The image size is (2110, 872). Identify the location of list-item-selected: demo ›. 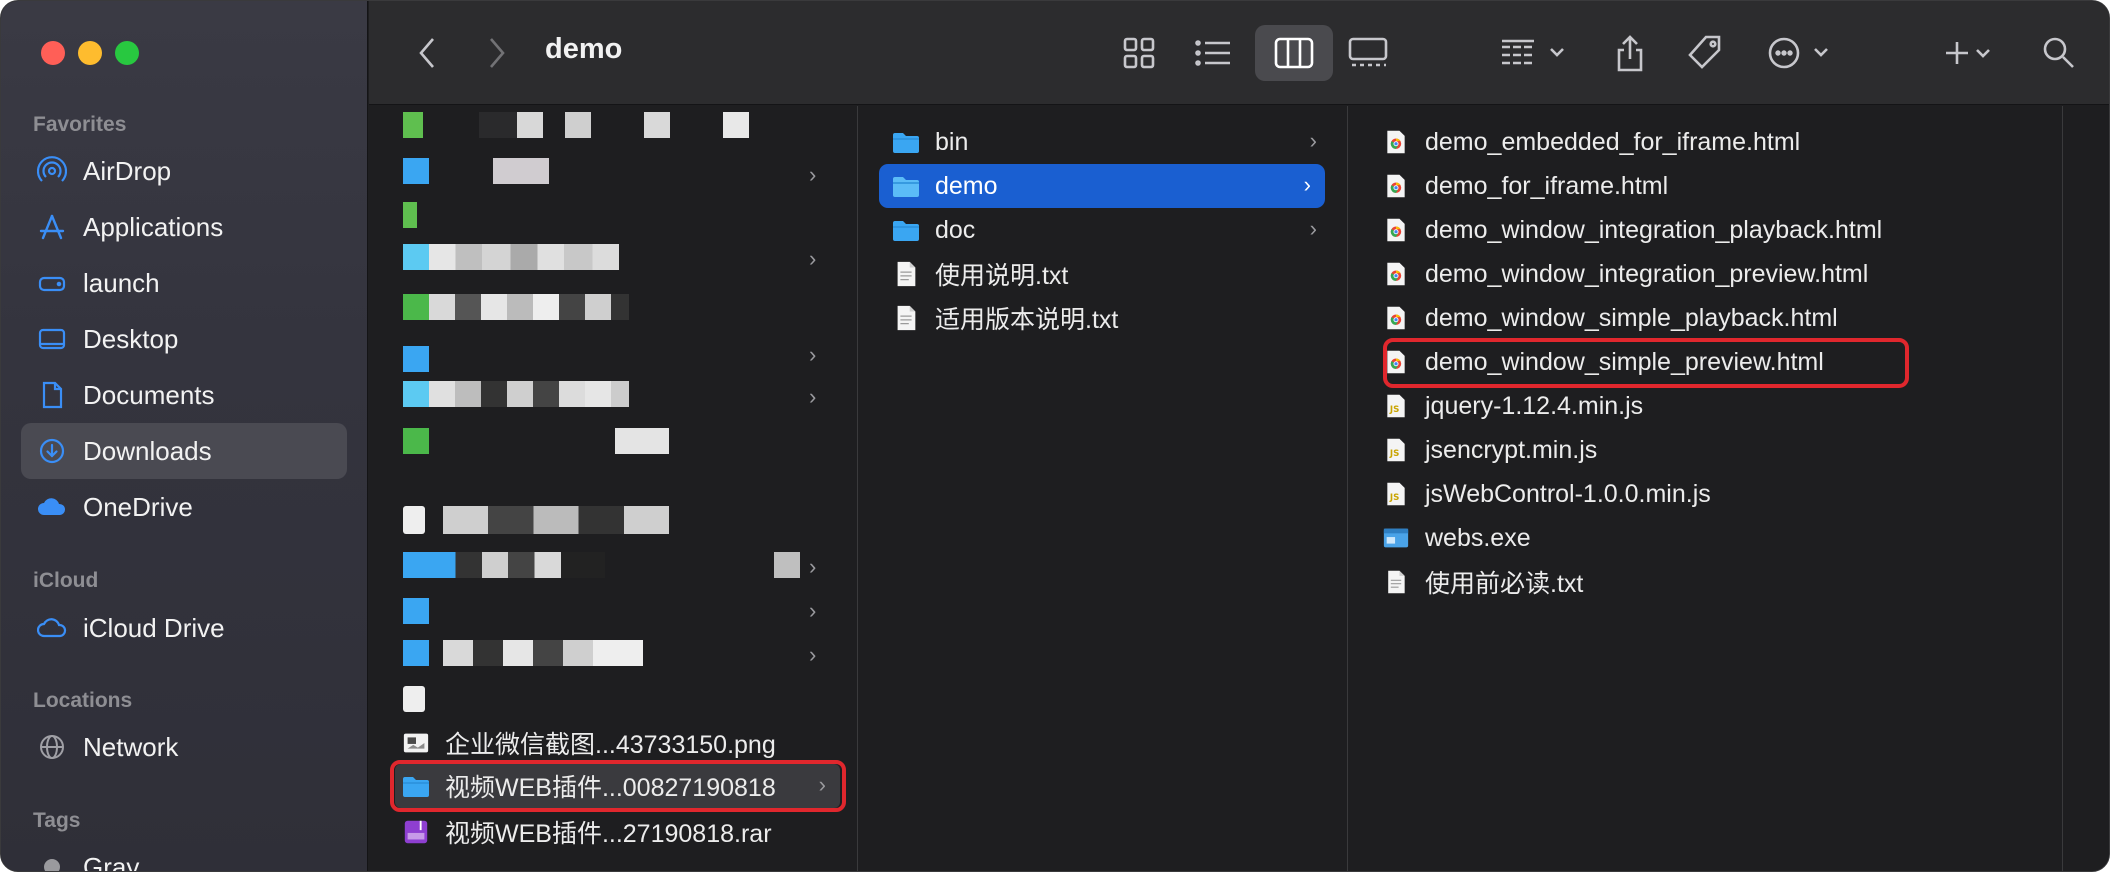
(1102, 186).